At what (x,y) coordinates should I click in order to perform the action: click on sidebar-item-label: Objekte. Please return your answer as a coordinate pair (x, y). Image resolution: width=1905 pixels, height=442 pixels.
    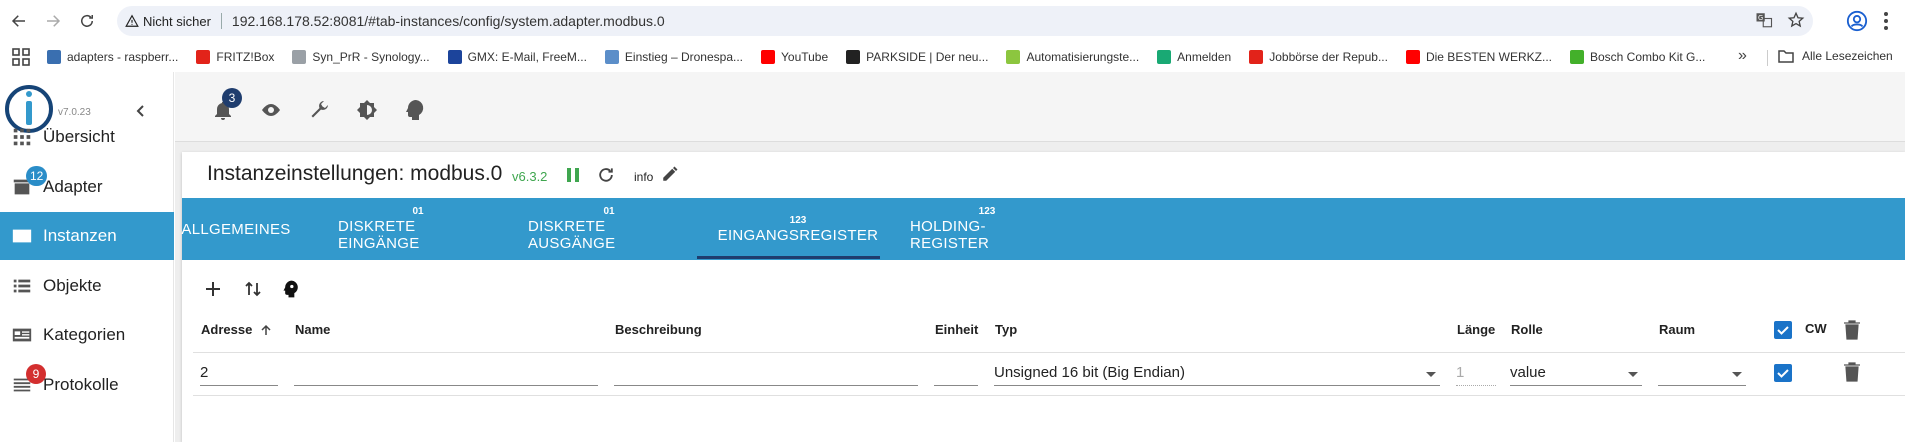
    Looking at the image, I should click on (72, 285).